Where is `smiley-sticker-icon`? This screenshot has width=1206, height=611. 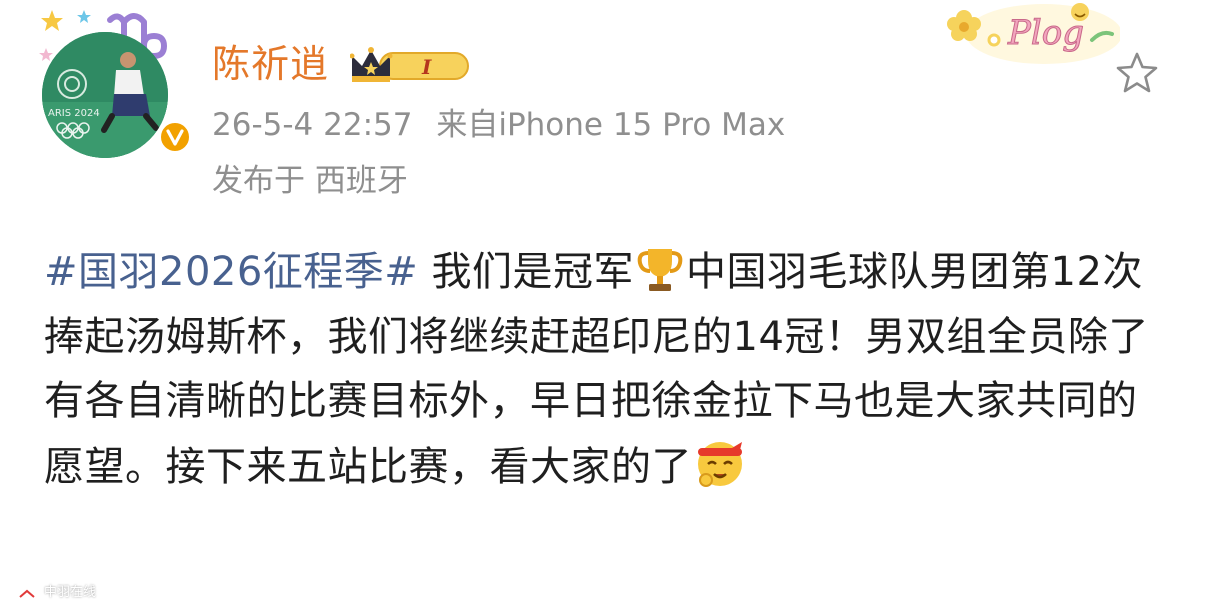
smiley-sticker-icon is located at coordinates (1080, 12).